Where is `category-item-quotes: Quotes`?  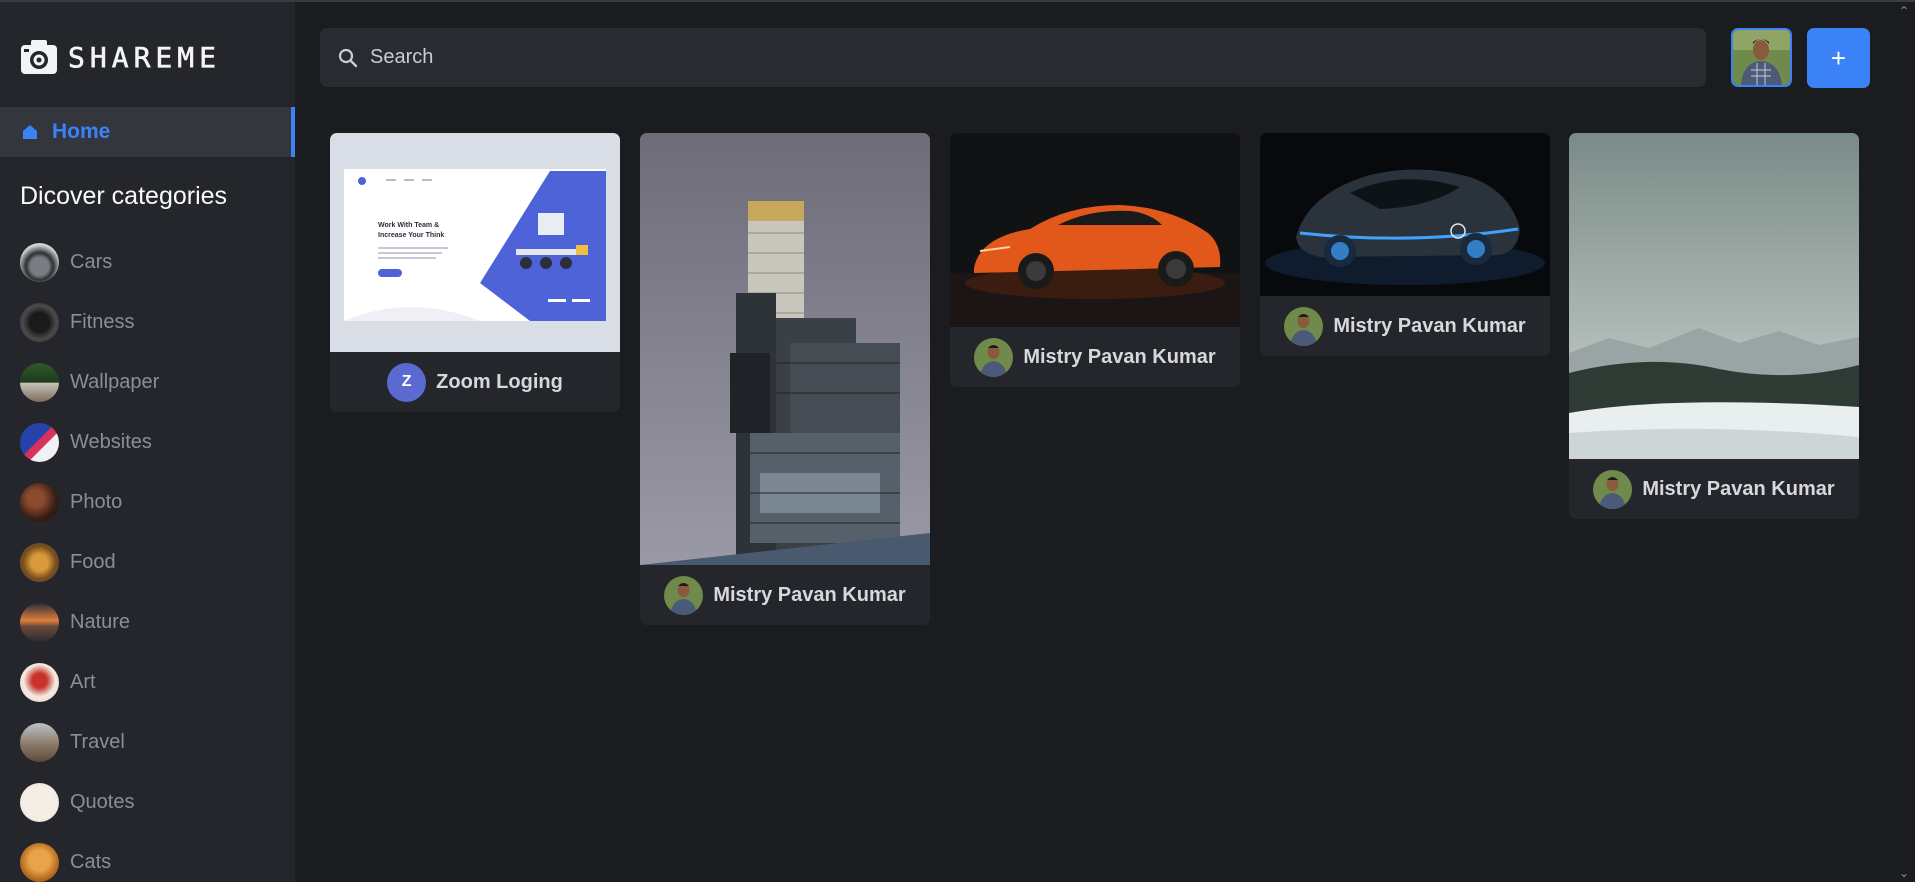 category-item-quotes: Quotes is located at coordinates (89, 802).